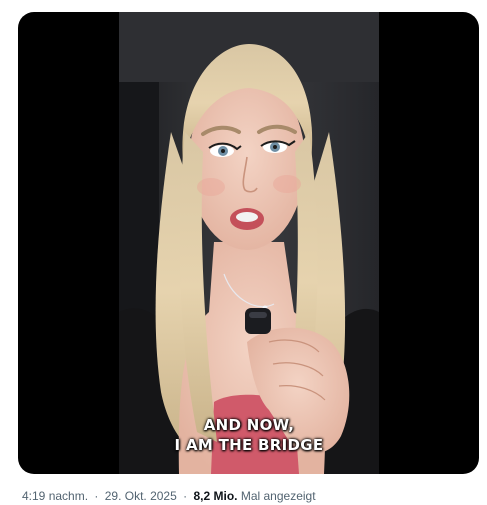  Describe the element at coordinates (141, 496) in the screenshot. I see `post-date: 29. Okt. 2025` at that location.